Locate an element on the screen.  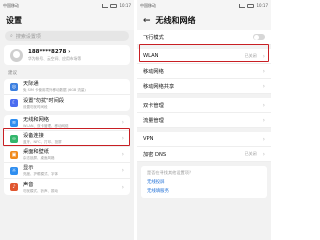
item-subtitle: 设置勿扰时间段 is located at coordinates (35, 106).